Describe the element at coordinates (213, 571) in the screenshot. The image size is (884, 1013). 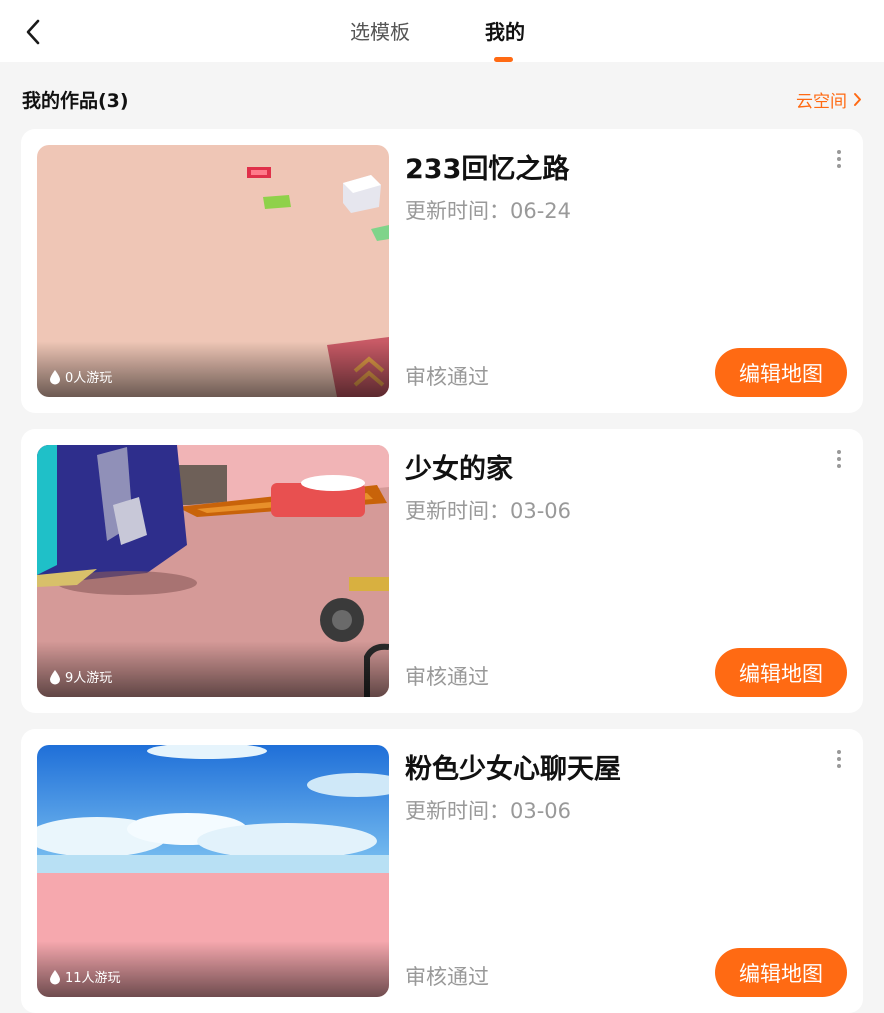
I see `work-thumbnail: 9人游玩` at that location.